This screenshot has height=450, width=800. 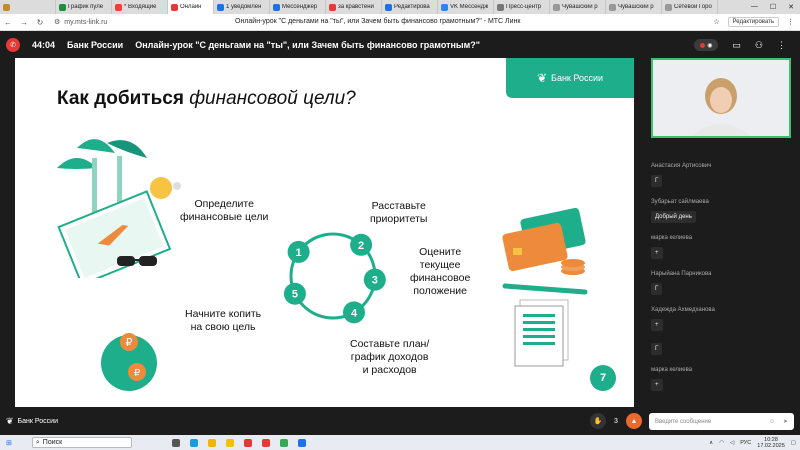 I want to click on browser-tab: Редактирова, so click(x=410, y=7).